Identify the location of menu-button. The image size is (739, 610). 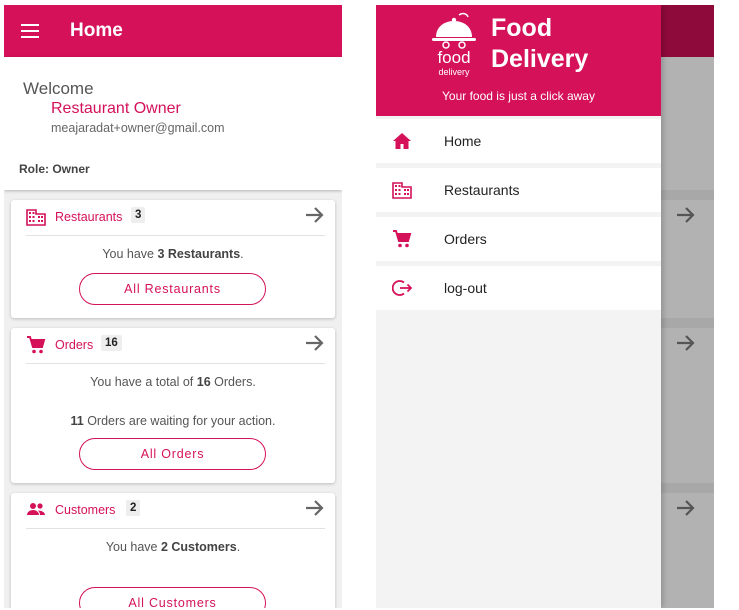
(30, 31).